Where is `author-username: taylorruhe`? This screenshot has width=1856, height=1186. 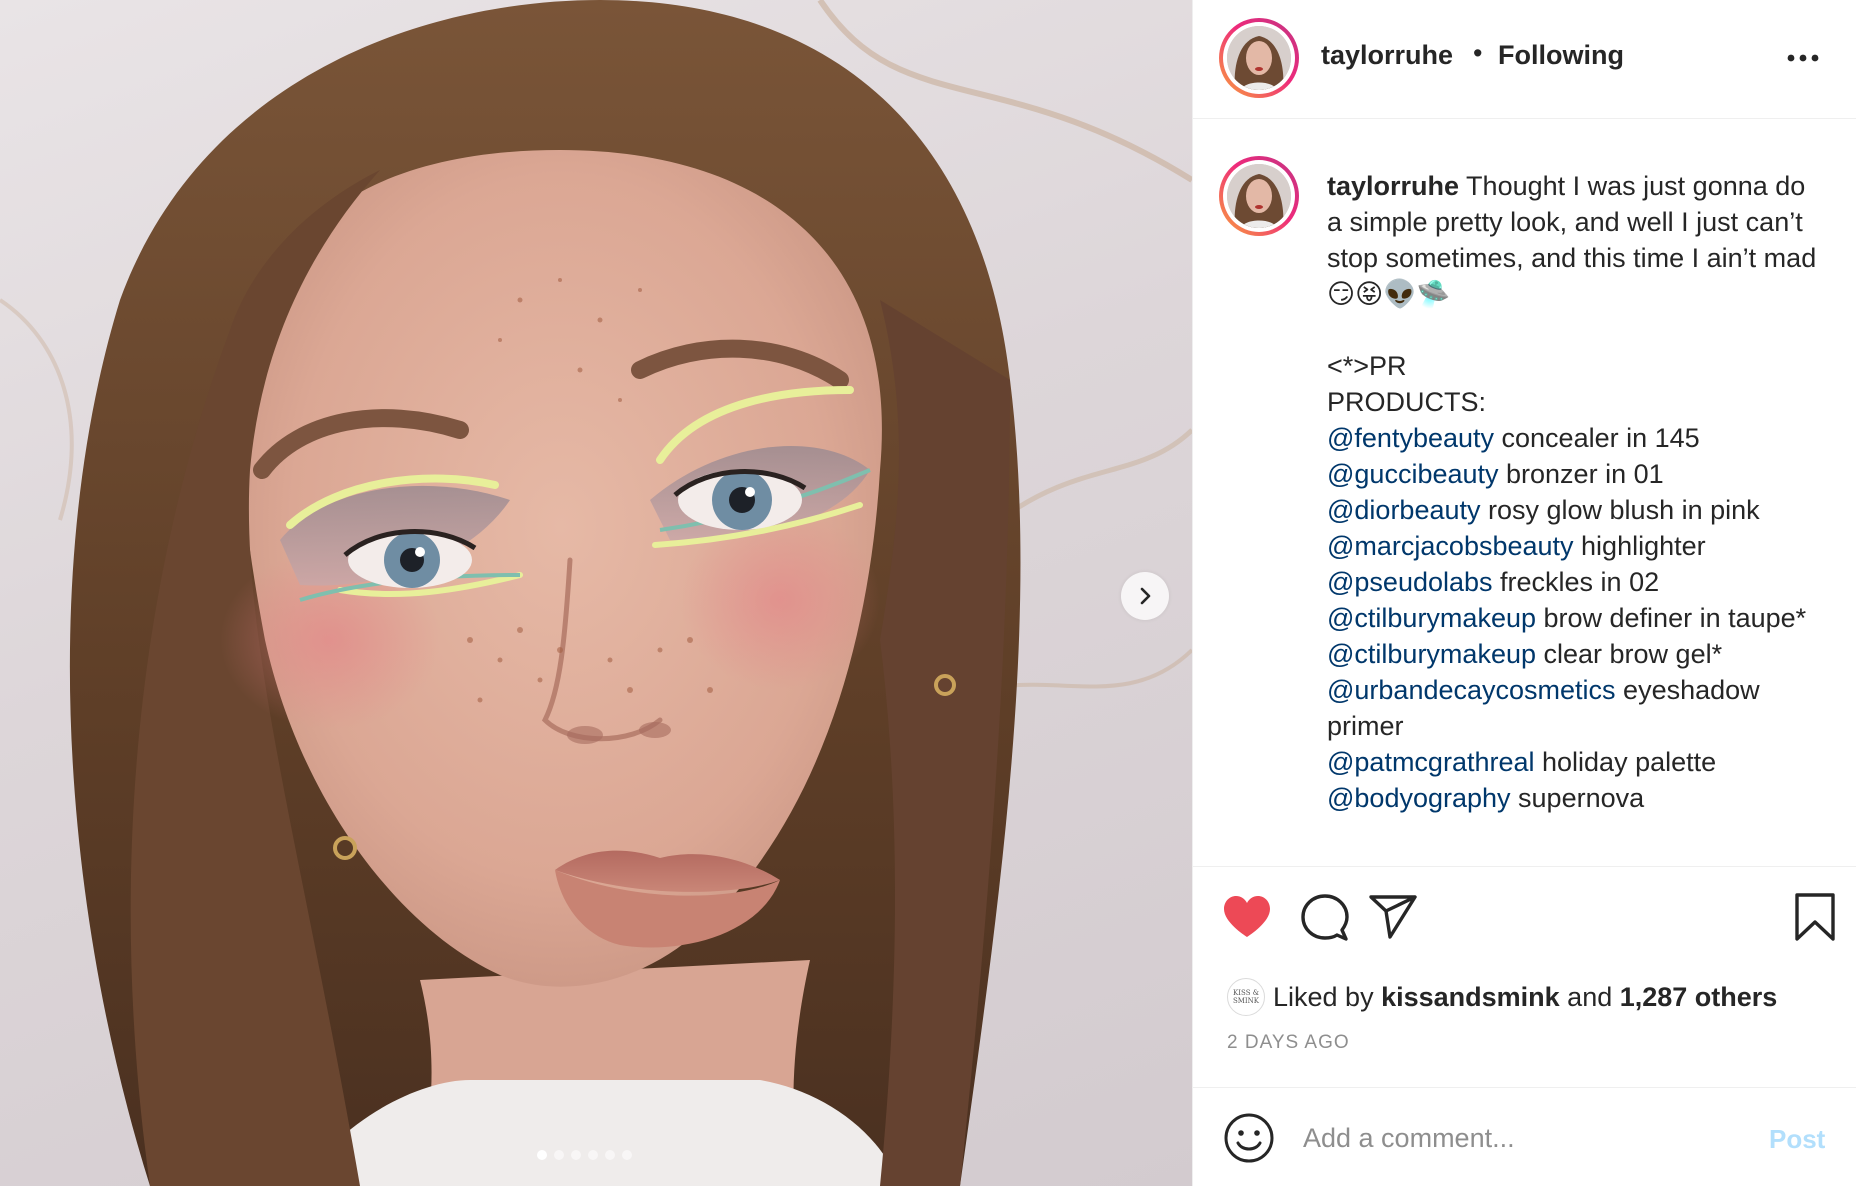
author-username: taylorruhe is located at coordinates (1387, 55).